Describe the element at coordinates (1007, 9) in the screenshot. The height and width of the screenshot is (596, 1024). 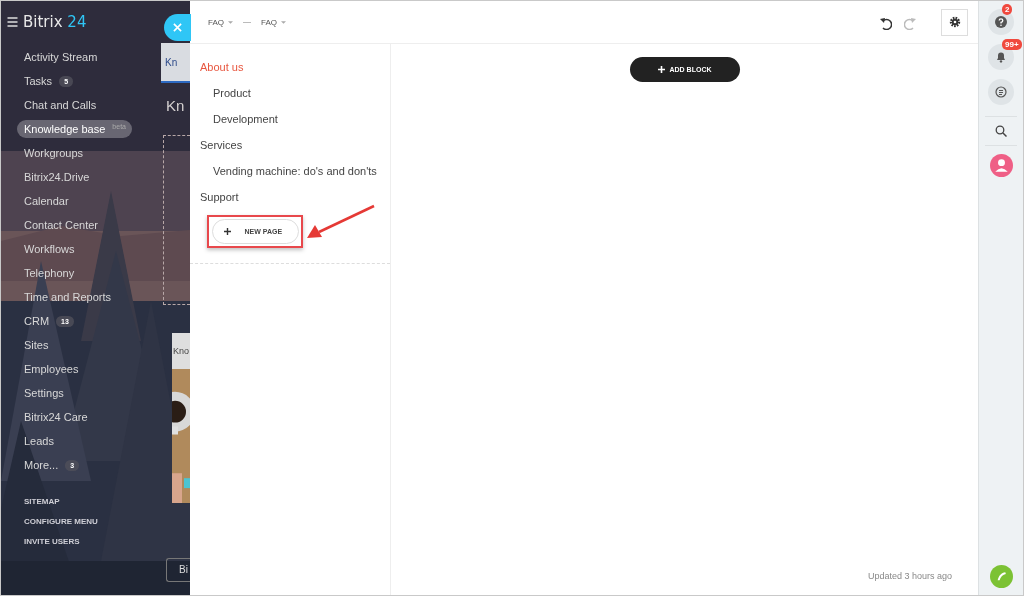
I see `counter-badge: 2` at that location.